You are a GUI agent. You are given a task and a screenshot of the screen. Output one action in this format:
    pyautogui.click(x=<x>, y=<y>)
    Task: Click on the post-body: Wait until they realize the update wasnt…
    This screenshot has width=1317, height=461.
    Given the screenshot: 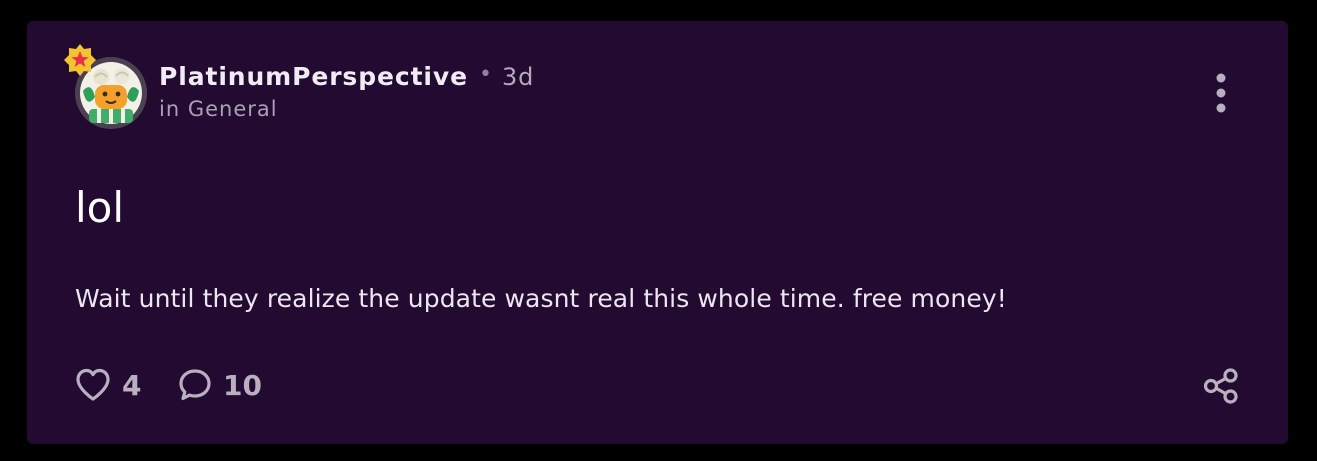 What is the action you would take?
    pyautogui.click(x=541, y=298)
    